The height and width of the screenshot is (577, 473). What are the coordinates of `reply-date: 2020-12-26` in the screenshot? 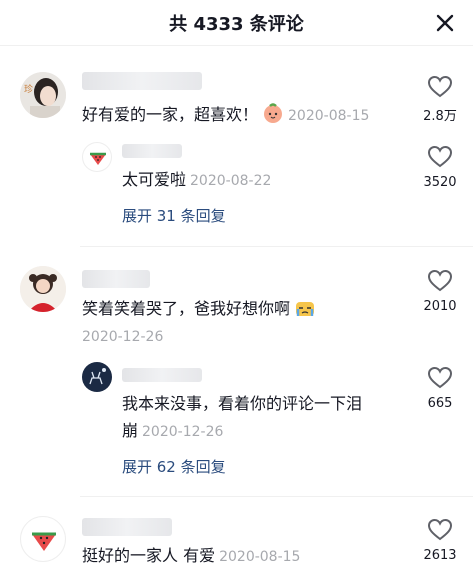 It's located at (183, 432).